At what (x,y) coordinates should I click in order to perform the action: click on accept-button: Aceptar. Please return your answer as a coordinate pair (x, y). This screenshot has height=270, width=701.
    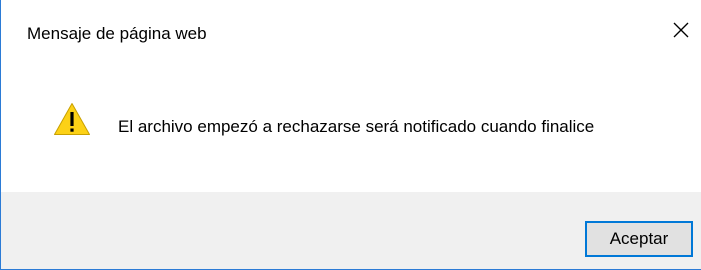
    Looking at the image, I should click on (639, 239).